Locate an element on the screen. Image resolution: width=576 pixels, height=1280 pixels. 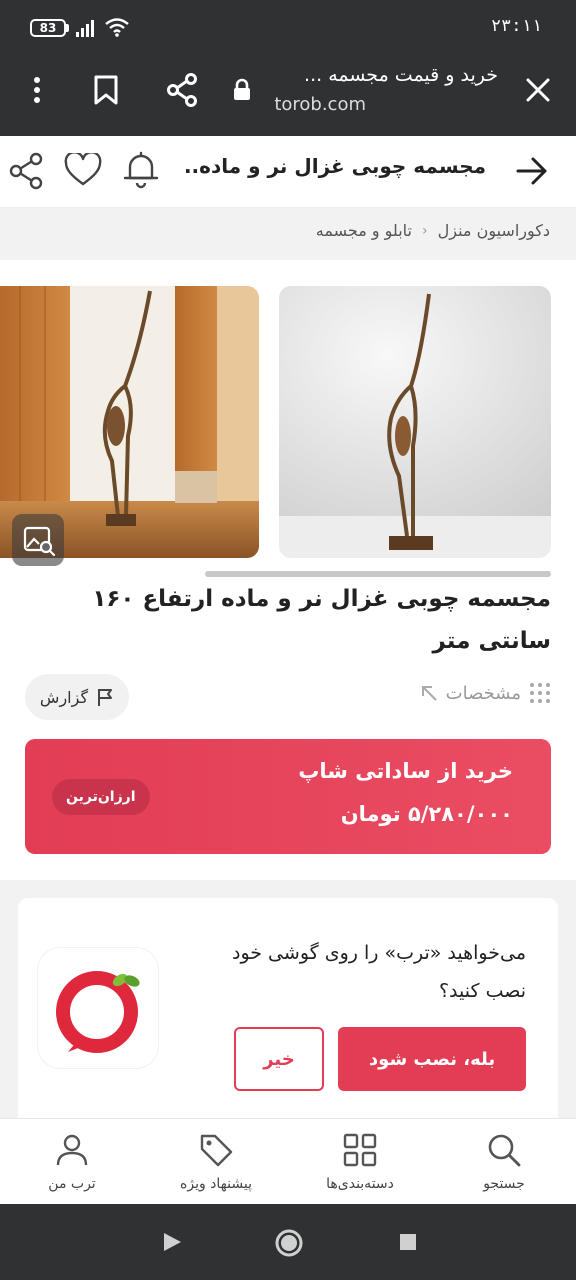
carousel-scrollbar is located at coordinates (378, 574).